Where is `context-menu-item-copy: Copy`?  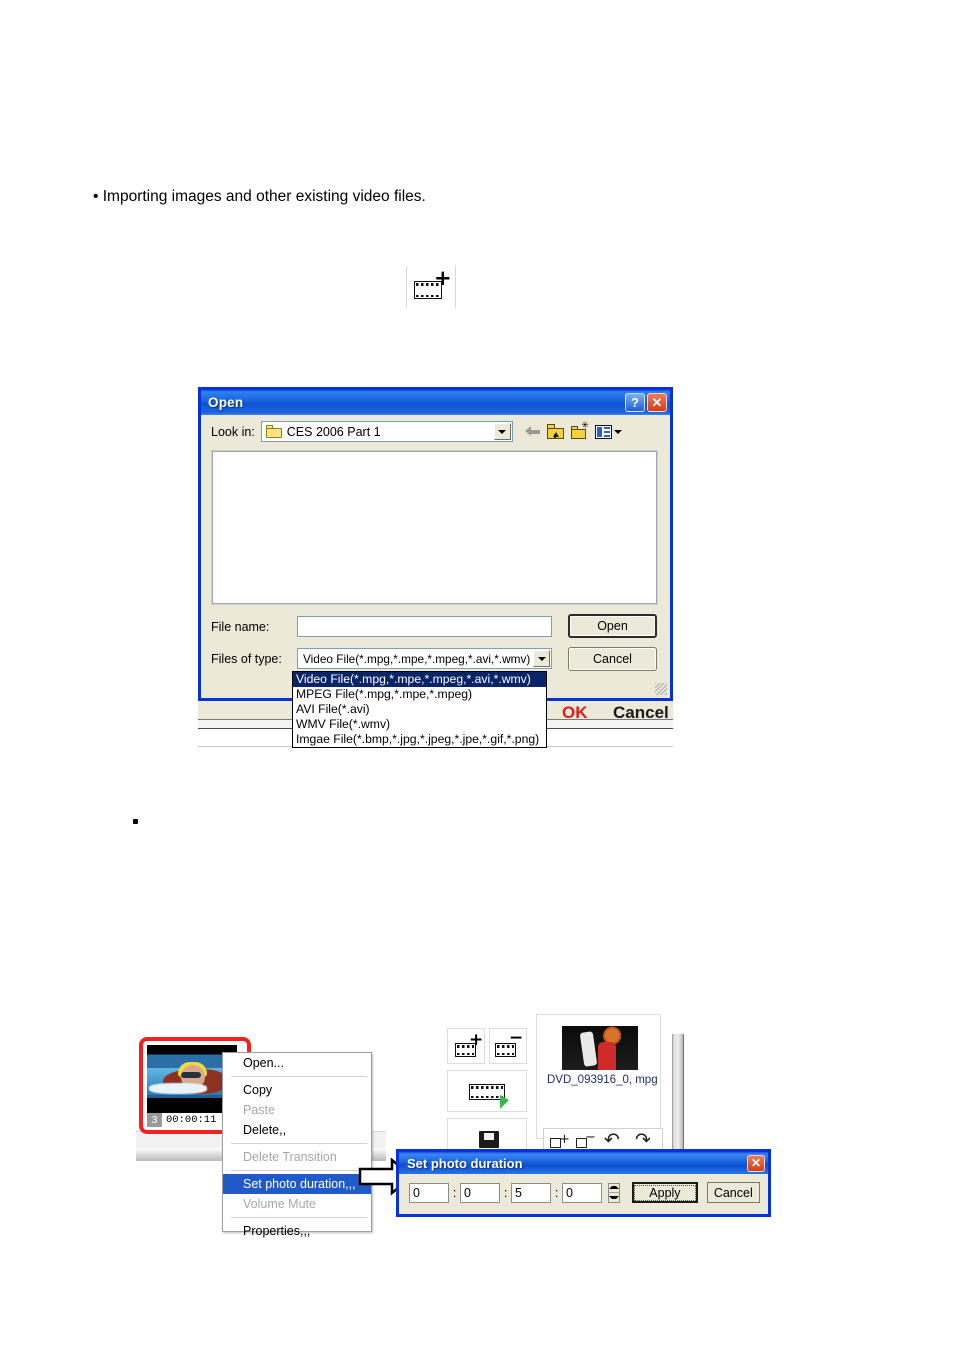 context-menu-item-copy: Copy is located at coordinates (297, 1090).